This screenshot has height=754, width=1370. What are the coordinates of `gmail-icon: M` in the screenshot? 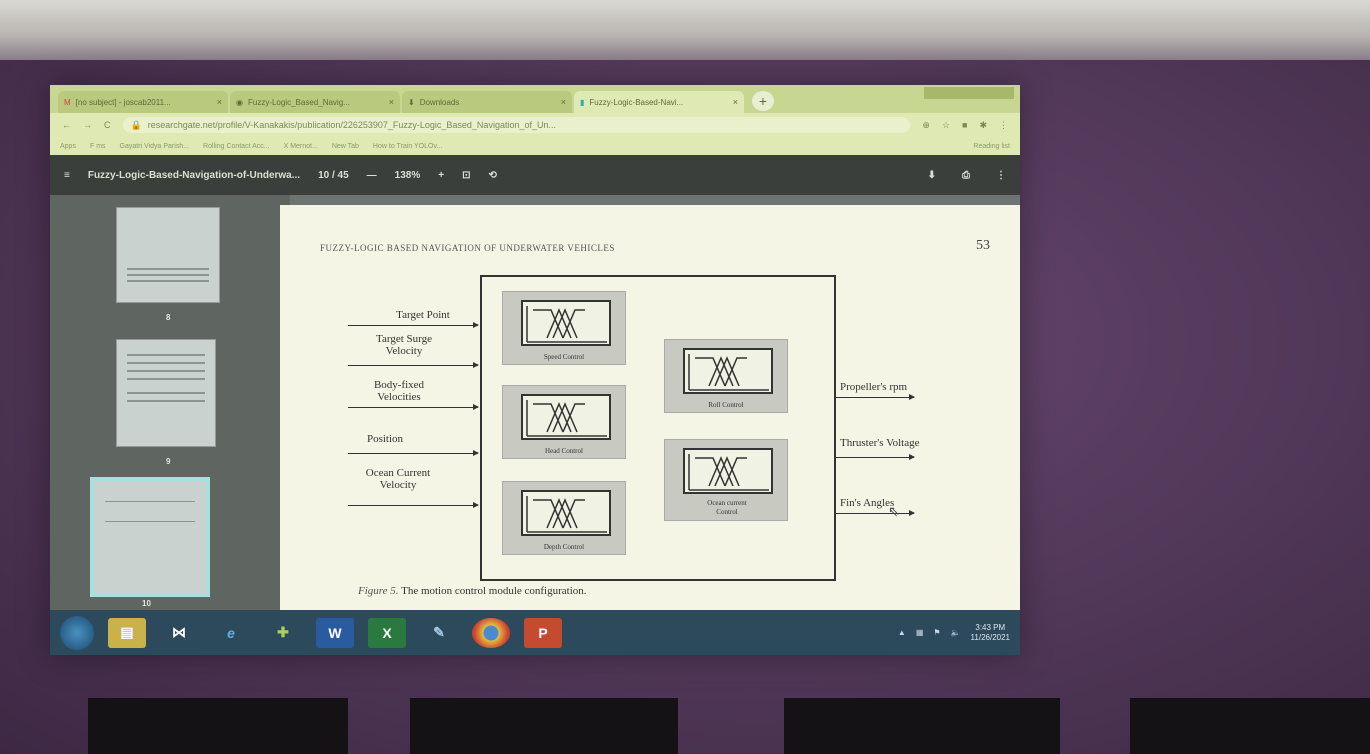 It's located at (67, 102).